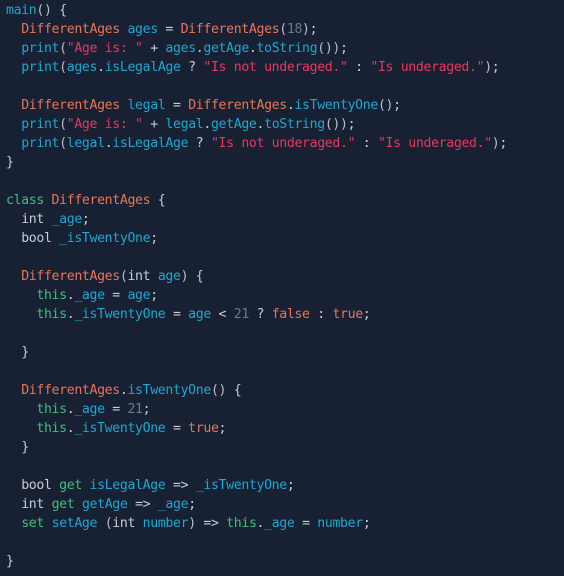 This screenshot has width=564, height=576. What do you see at coordinates (306, 29) in the screenshot?
I see `paren-token: )` at bounding box center [306, 29].